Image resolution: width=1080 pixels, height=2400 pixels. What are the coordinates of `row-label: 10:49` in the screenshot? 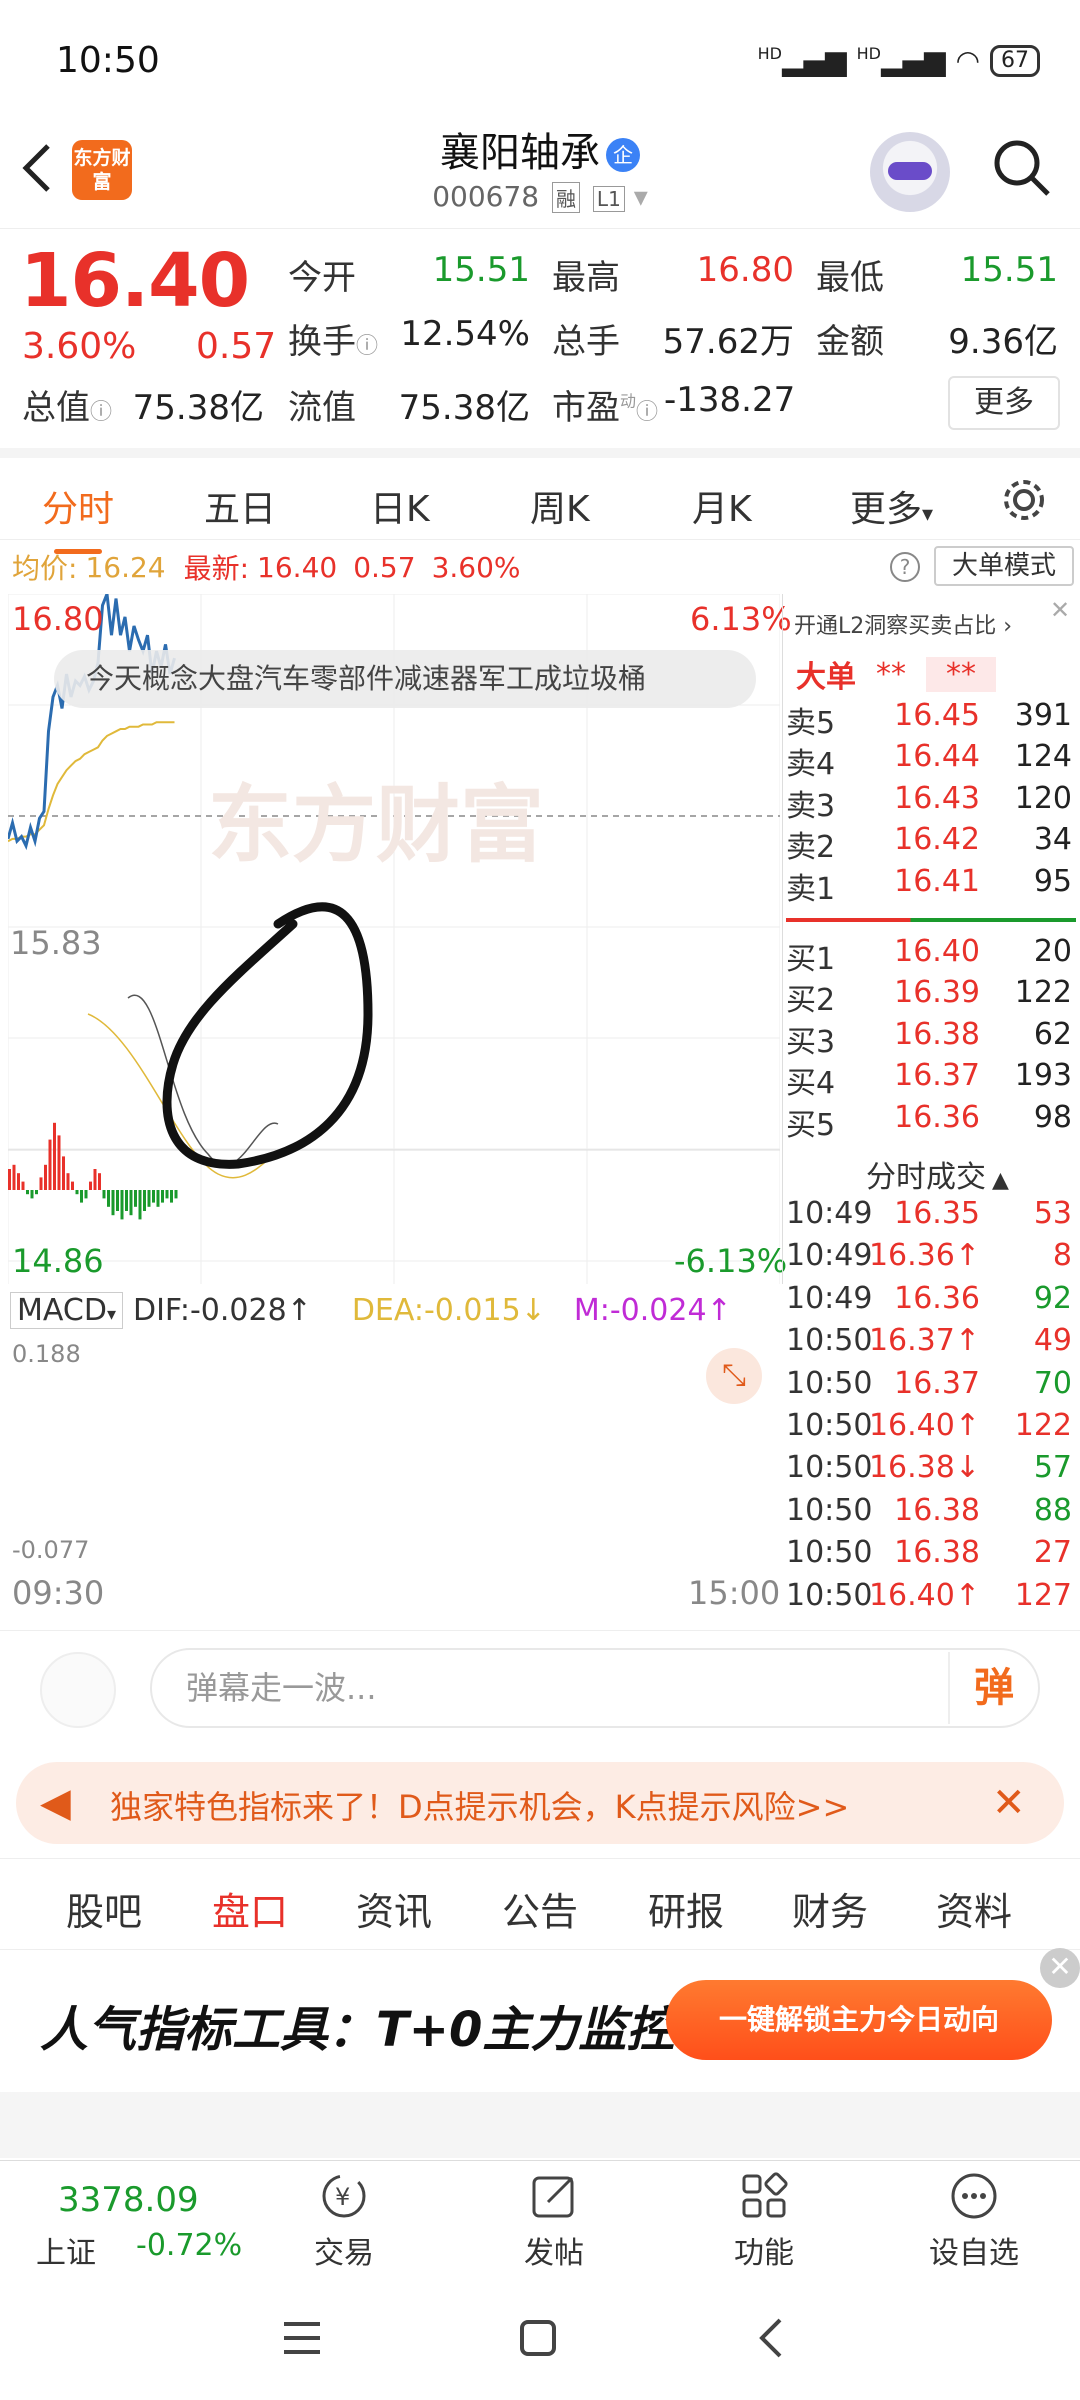 It's located at (829, 1213).